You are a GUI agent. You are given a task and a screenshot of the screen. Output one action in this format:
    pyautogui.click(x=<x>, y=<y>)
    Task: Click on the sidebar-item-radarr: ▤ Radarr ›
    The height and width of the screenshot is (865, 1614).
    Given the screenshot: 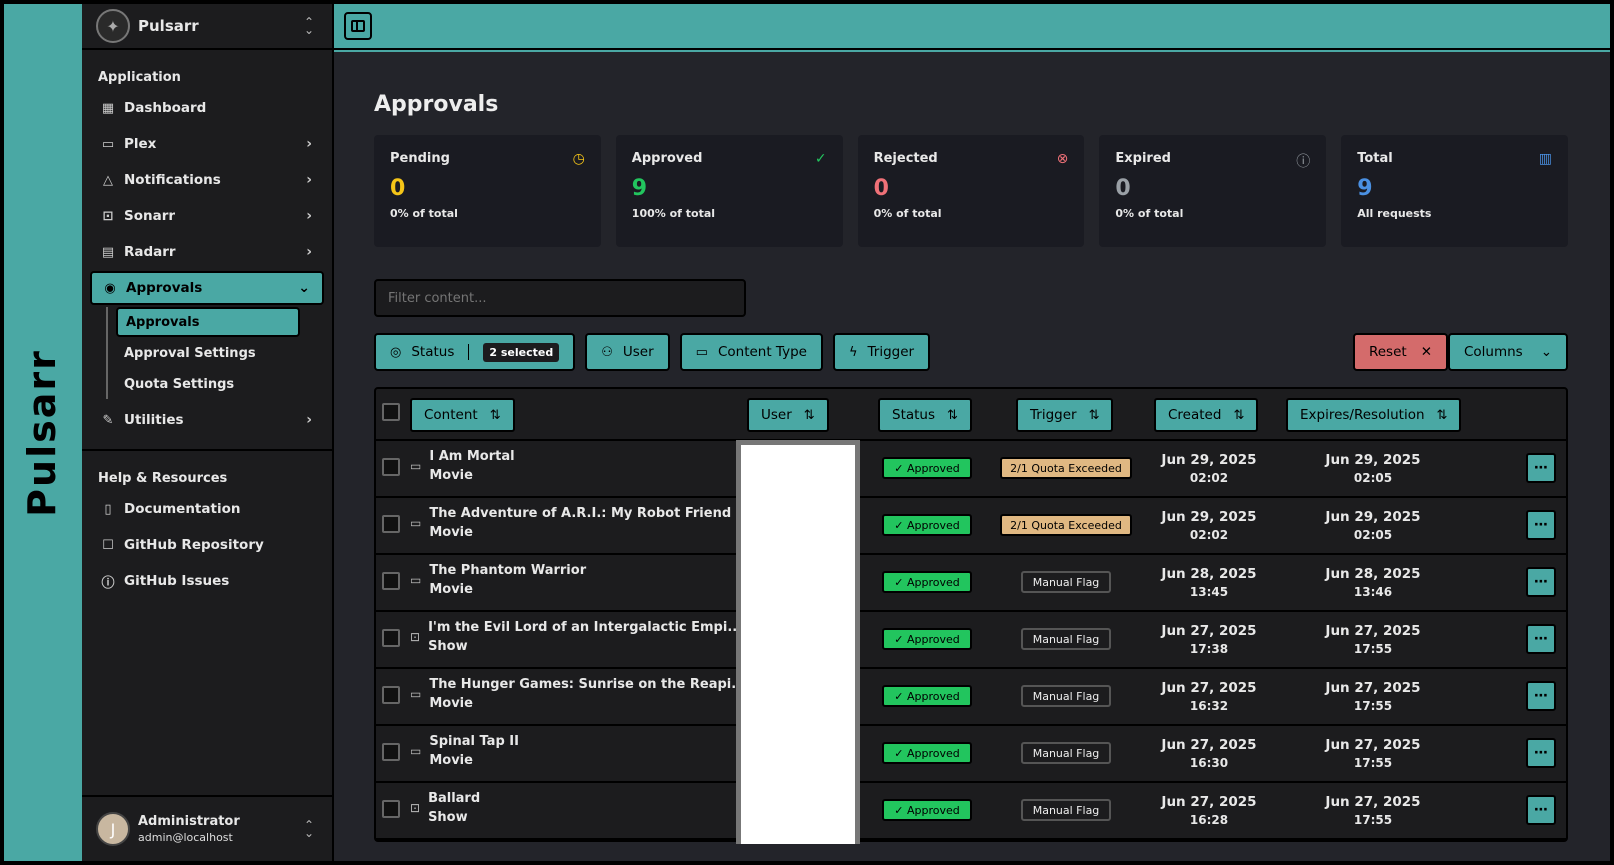 What is the action you would take?
    pyautogui.click(x=207, y=252)
    